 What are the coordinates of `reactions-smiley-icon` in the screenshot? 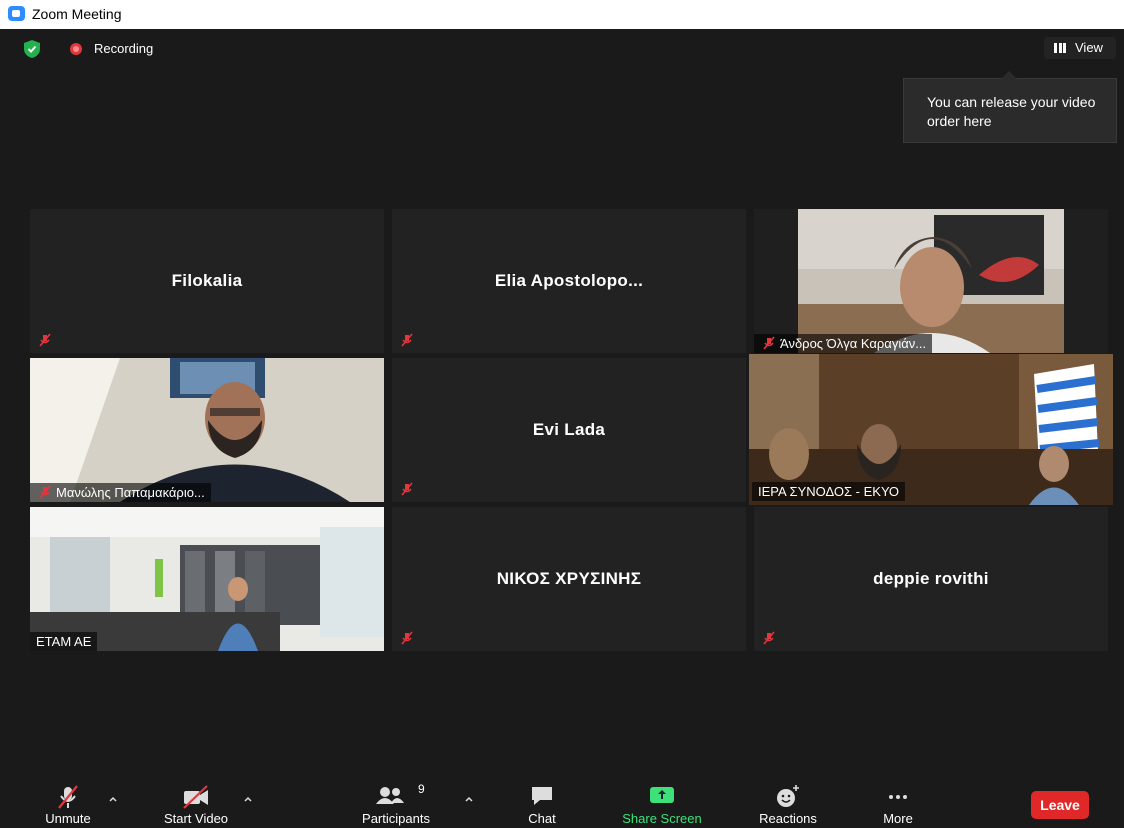 It's located at (788, 796).